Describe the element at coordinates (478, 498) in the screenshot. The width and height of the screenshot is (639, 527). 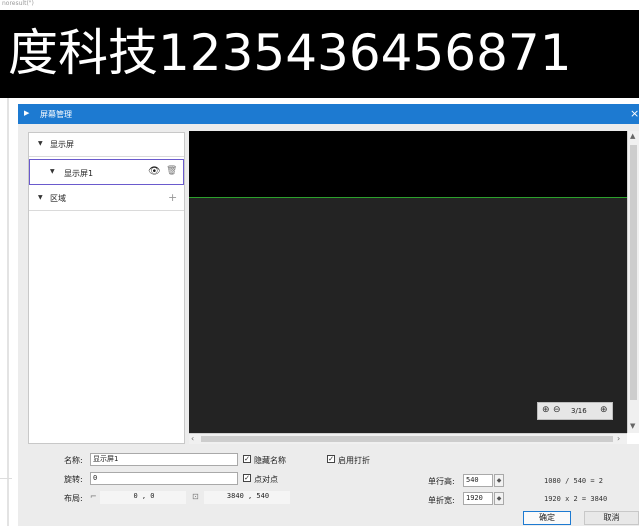
I see `fold-width-input: 1920` at that location.